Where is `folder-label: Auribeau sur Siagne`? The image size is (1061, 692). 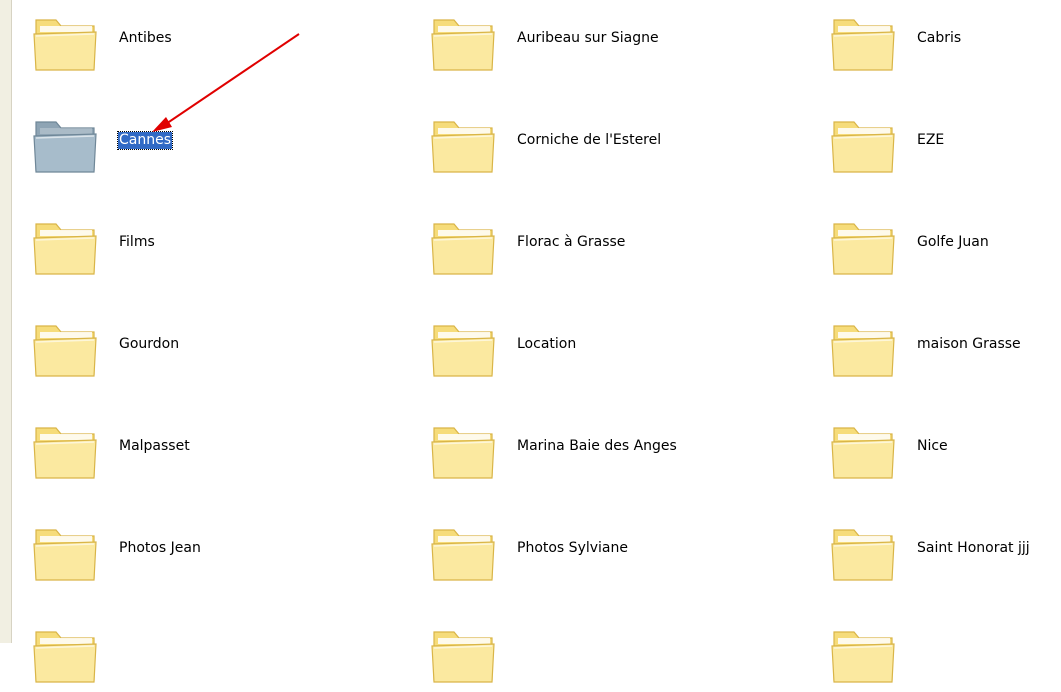
folder-label: Auribeau sur Siagne is located at coordinates (588, 38).